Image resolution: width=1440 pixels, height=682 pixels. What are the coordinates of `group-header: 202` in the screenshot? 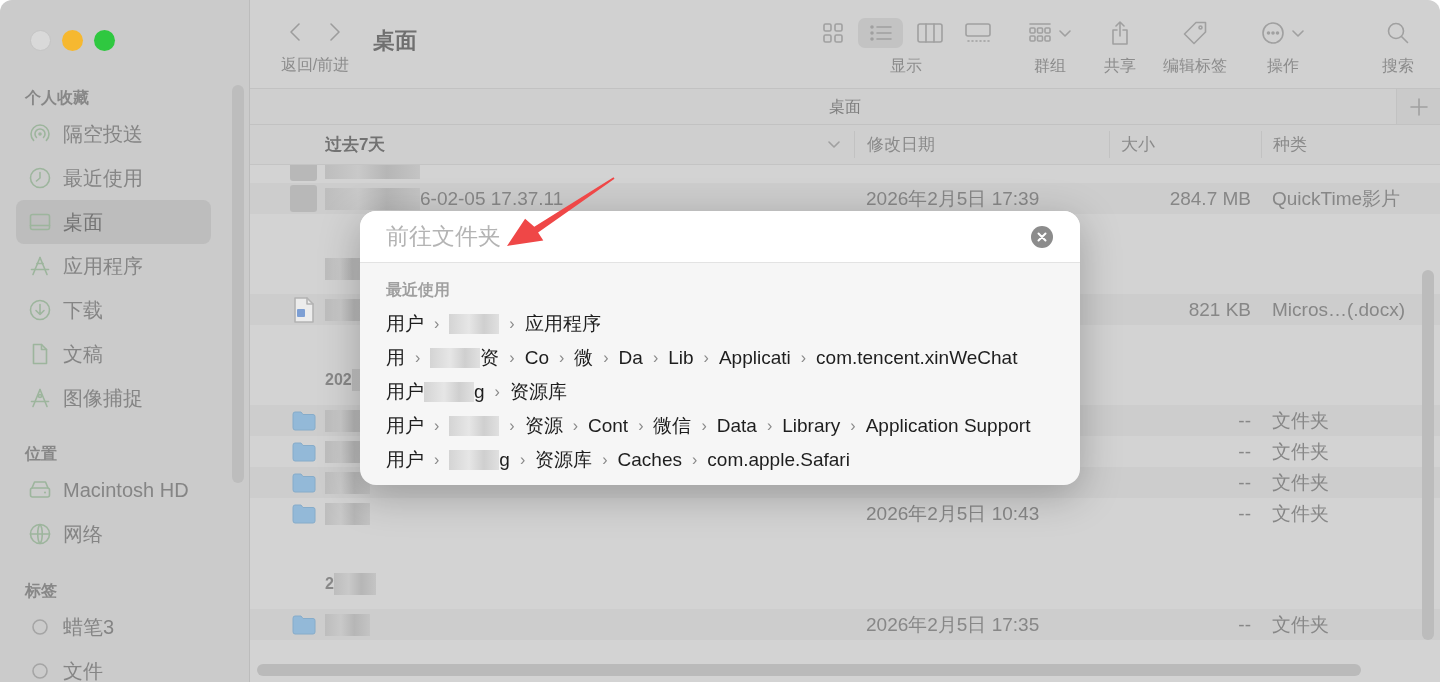 It's located at (338, 380).